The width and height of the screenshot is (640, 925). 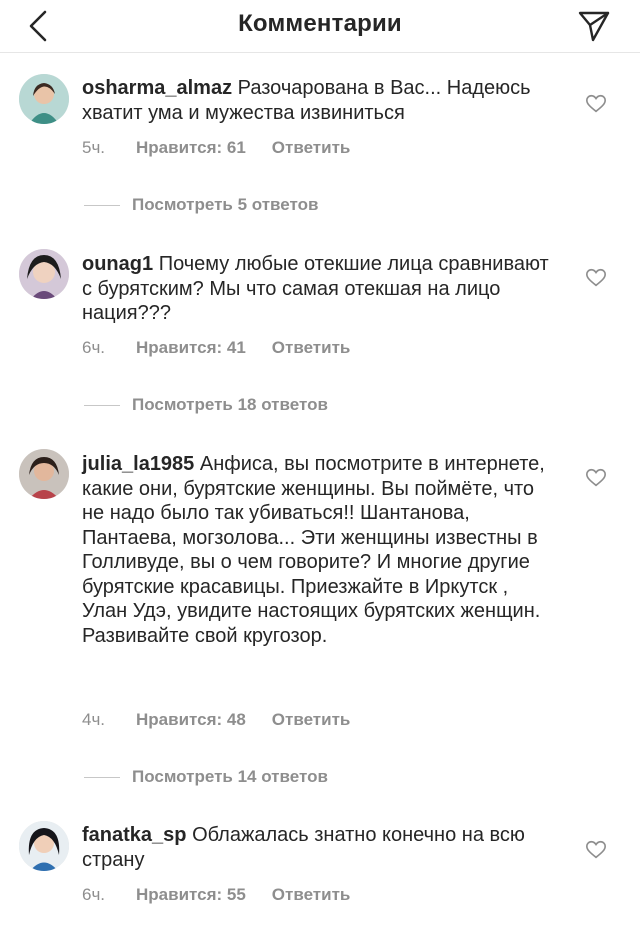 I want to click on likes-count: Нравится: 41, so click(x=191, y=348).